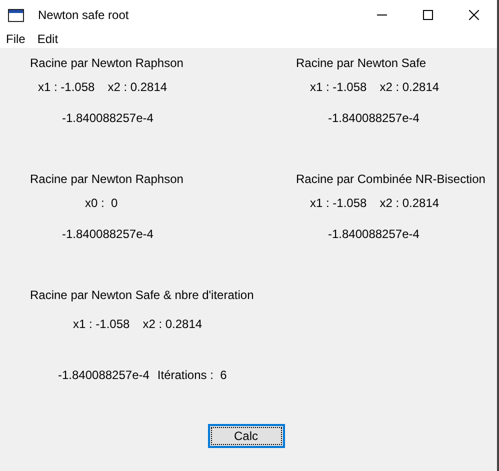 The height and width of the screenshot is (471, 499). I want to click on section-title: Racine par Newton Safe & nbre d'iteration, so click(142, 295).